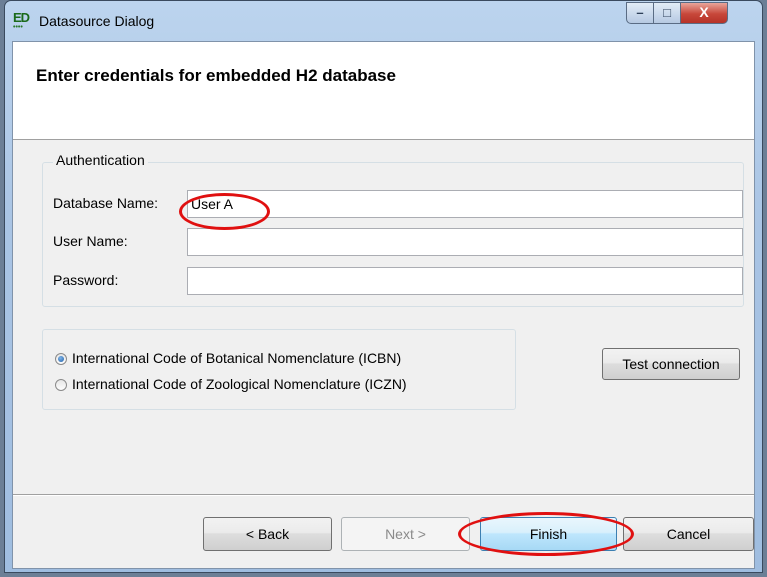 This screenshot has height=577, width=767. Describe the element at coordinates (405, 534) in the screenshot. I see `next-button: Next >` at that location.